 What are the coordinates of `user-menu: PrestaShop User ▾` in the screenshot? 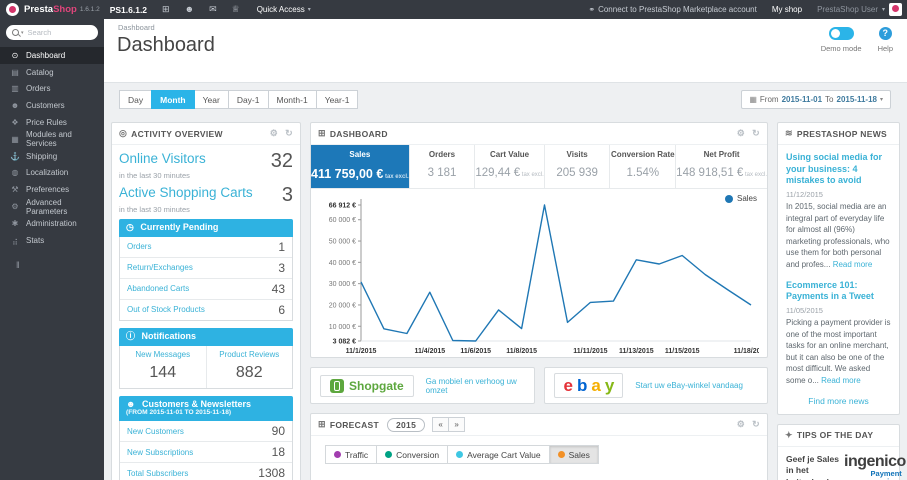 It's located at (859, 9).